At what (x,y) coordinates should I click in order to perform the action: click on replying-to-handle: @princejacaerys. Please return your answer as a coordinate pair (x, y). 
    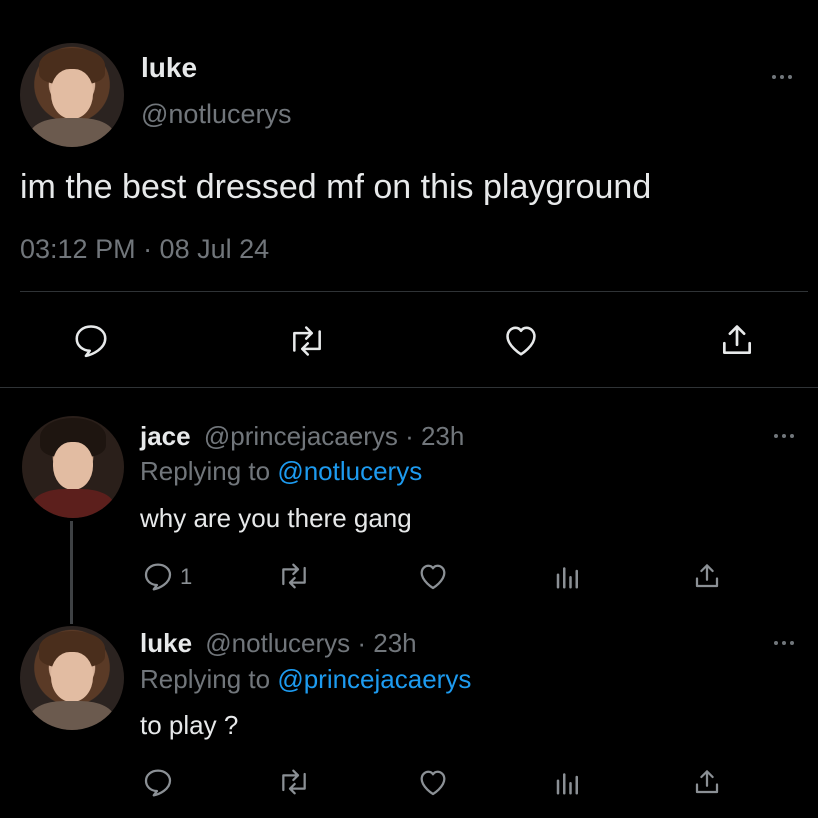
    Looking at the image, I should click on (374, 679).